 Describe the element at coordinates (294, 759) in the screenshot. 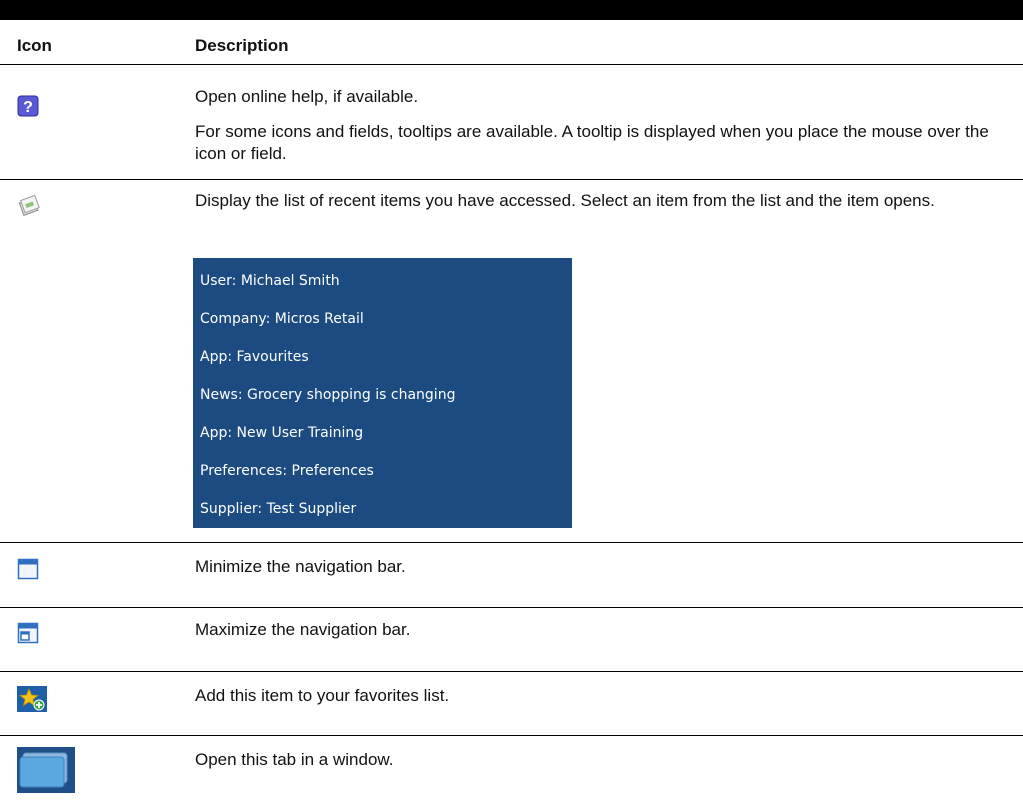

I see `row-description: Open this tab in a window.` at that location.